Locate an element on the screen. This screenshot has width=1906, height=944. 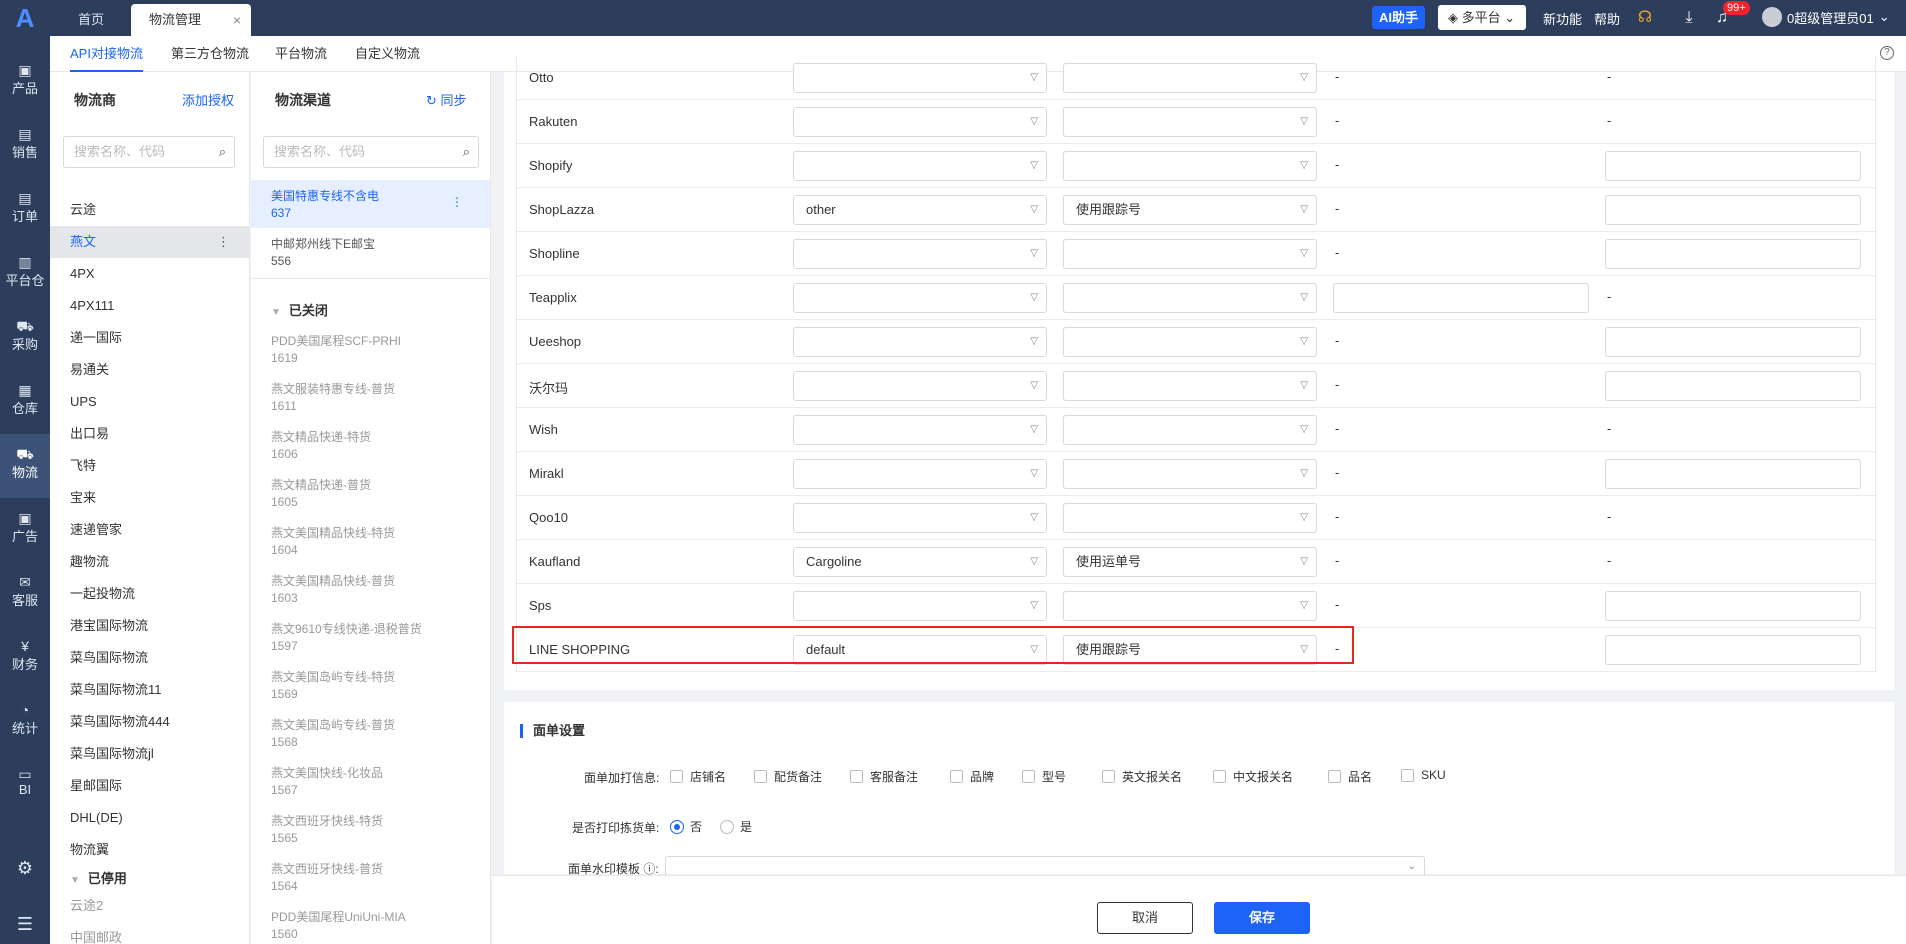
tracking-select: 使用跟踪号 ▽ is located at coordinates (1190, 210).